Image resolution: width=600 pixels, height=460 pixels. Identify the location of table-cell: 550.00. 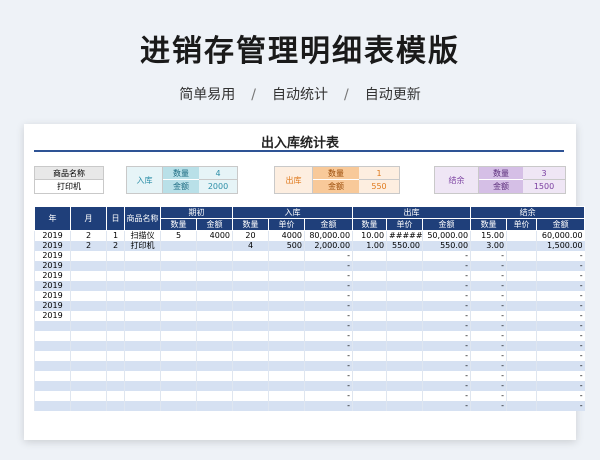
(446, 246).